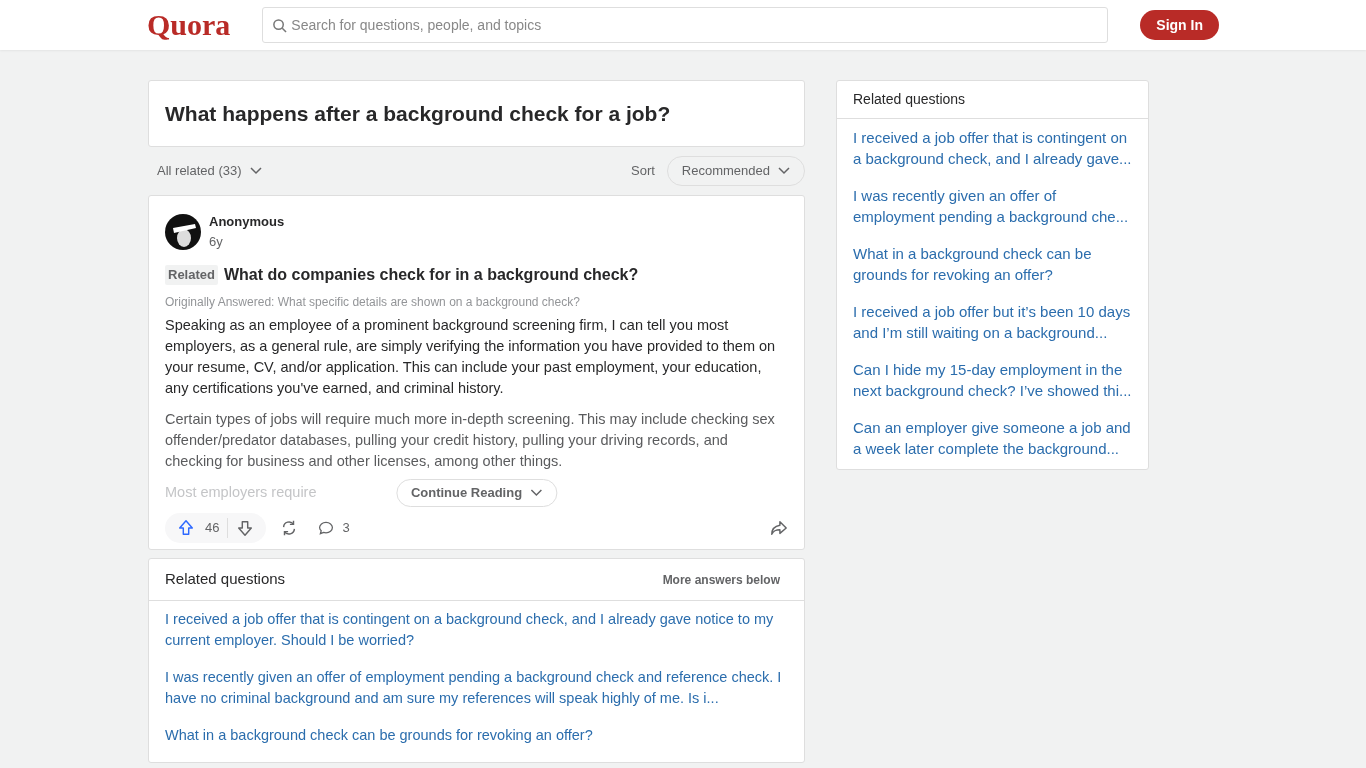  What do you see at coordinates (189, 25) in the screenshot?
I see `logo: Quora` at bounding box center [189, 25].